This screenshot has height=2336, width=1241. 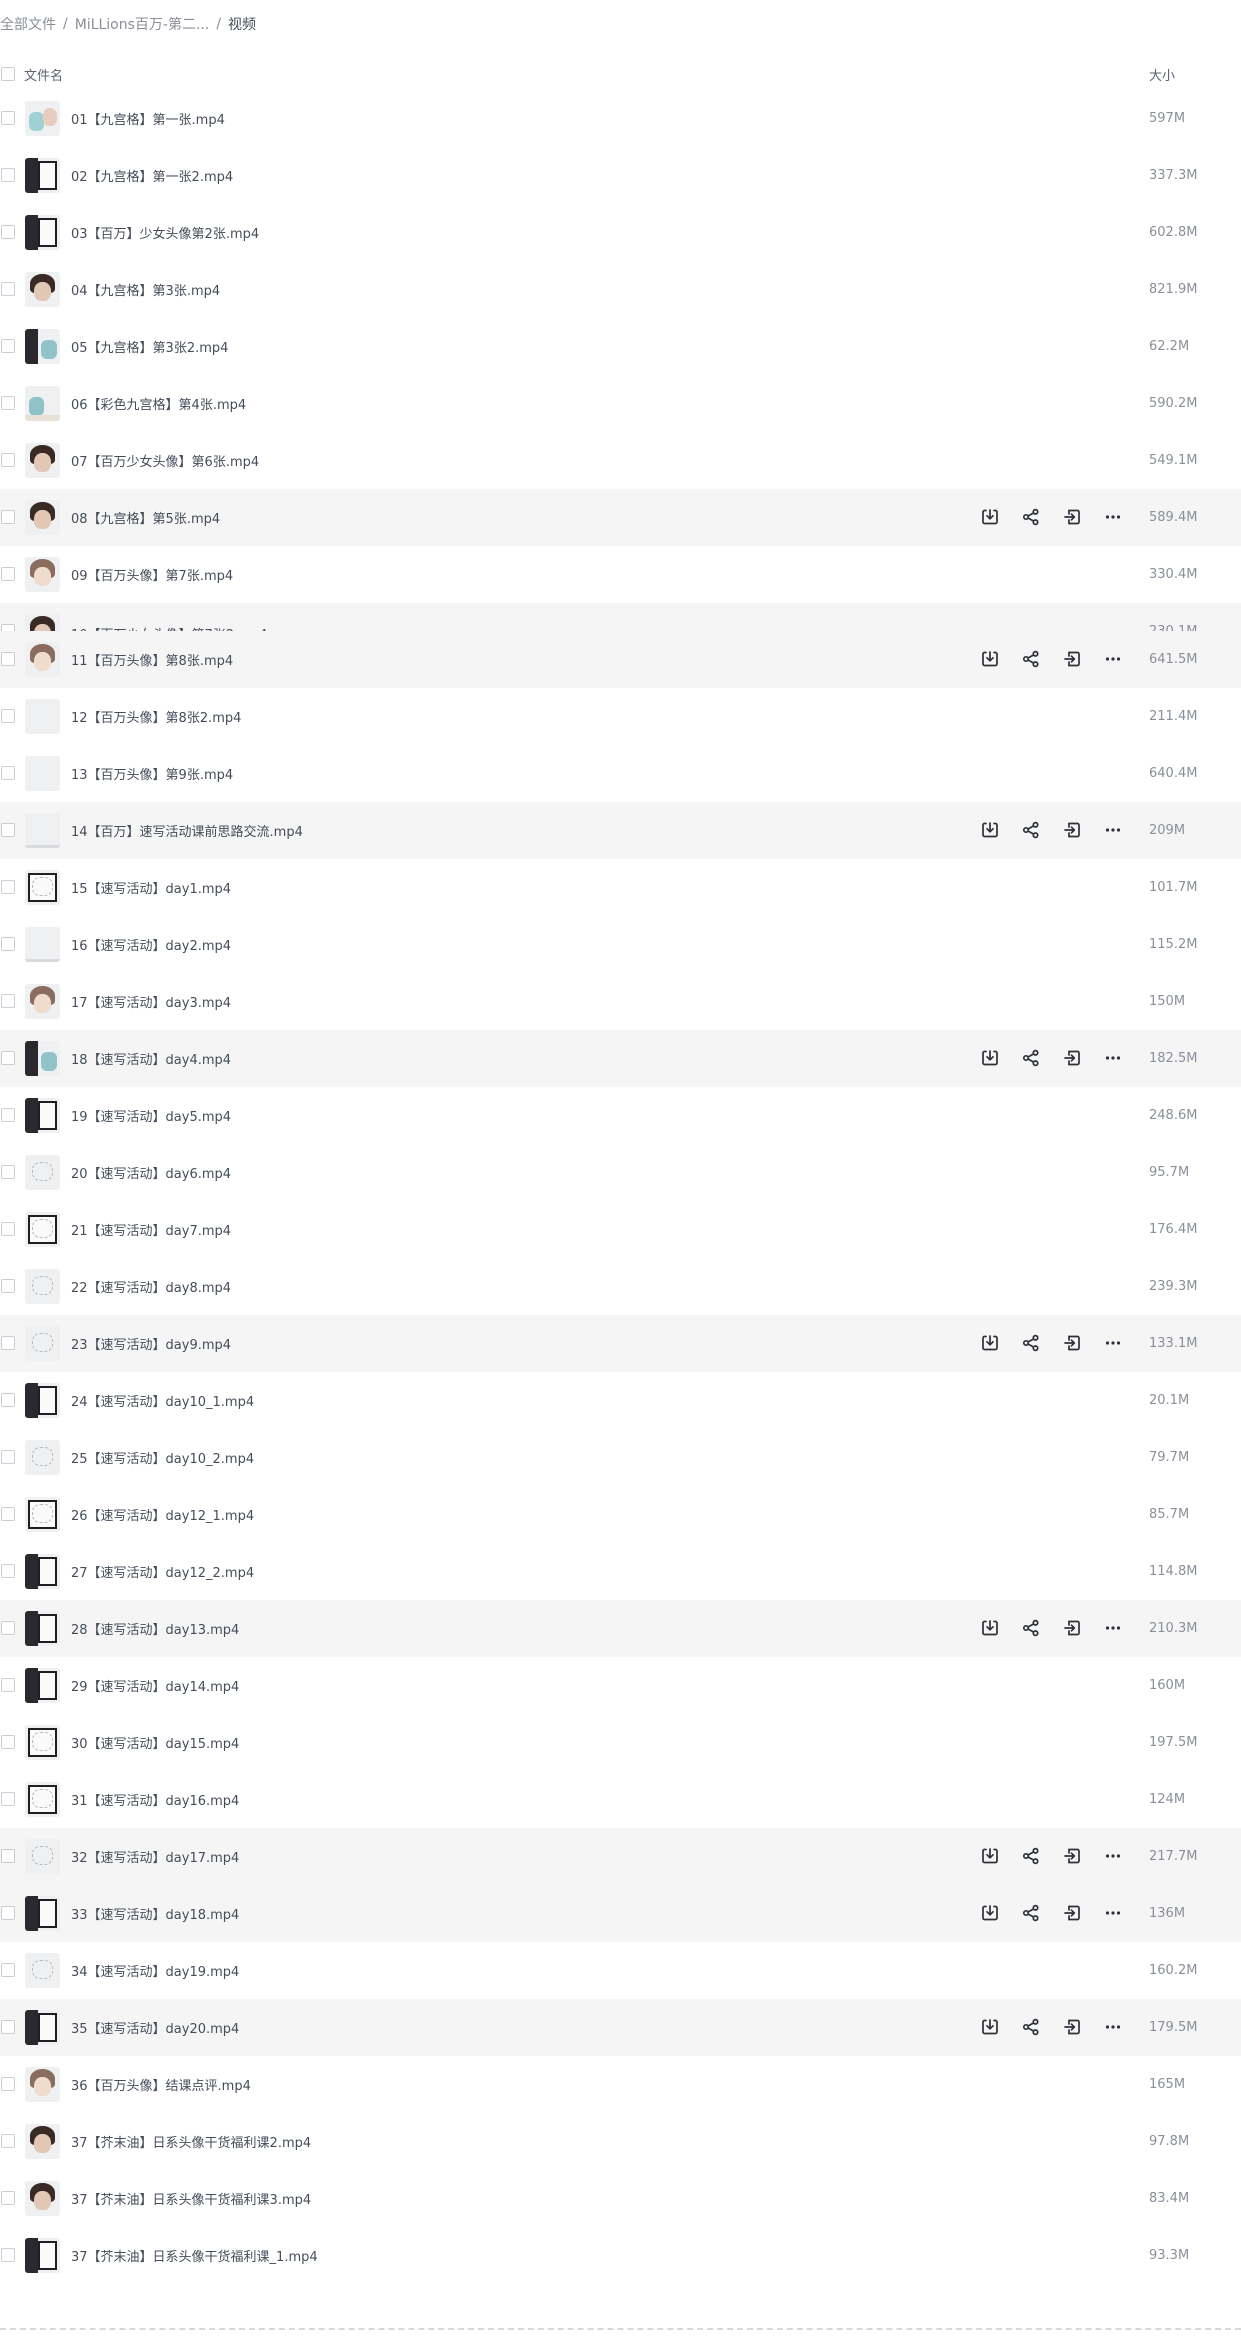 What do you see at coordinates (149, 346) in the screenshot?
I see `file-name: 05【九宫格】第3张2.mp4` at bounding box center [149, 346].